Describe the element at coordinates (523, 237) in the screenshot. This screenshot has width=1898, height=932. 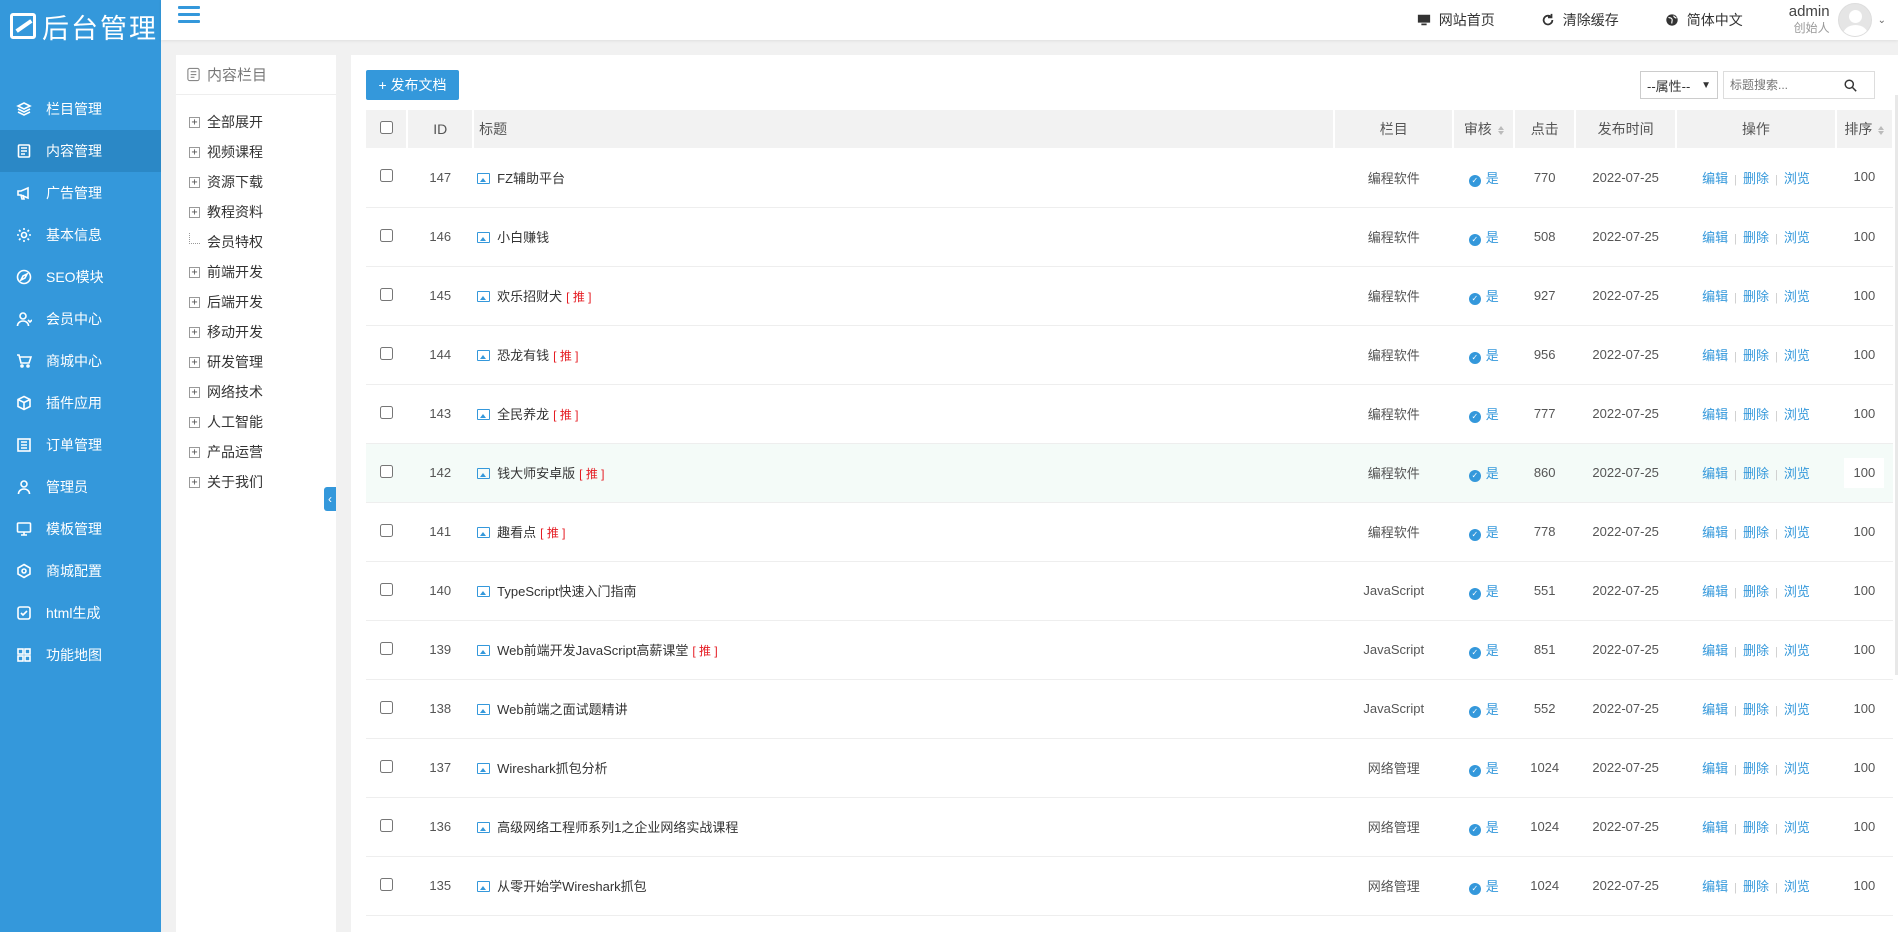
I see `row-title-link: 小白赚钱` at that location.